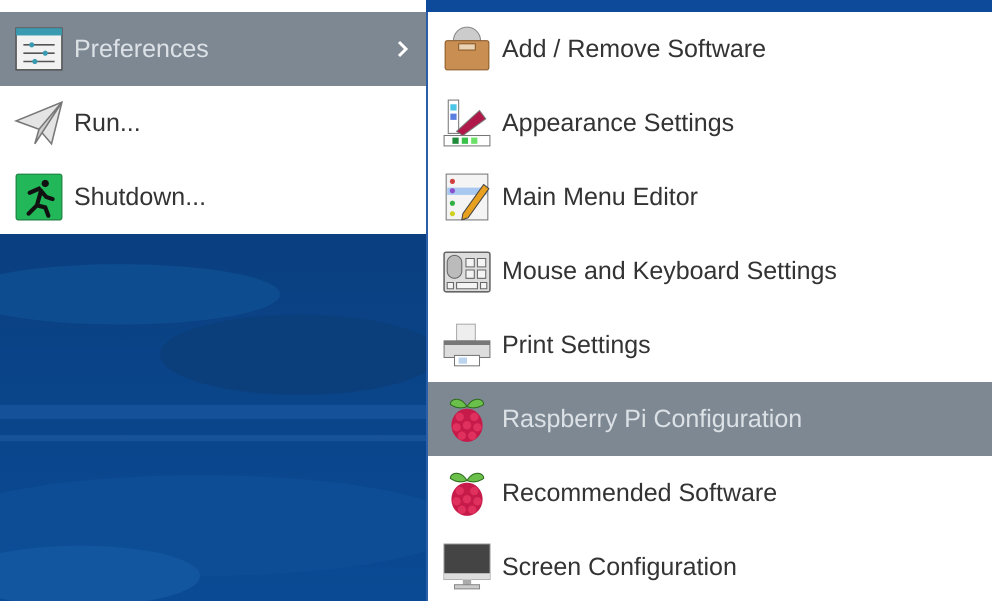 The image size is (992, 601). I want to click on color-swatch-icon, so click(467, 123).